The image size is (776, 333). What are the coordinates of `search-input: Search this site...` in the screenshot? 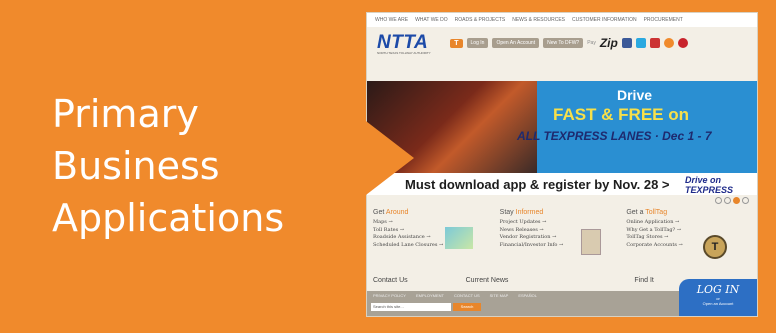 It's located at (411, 307).